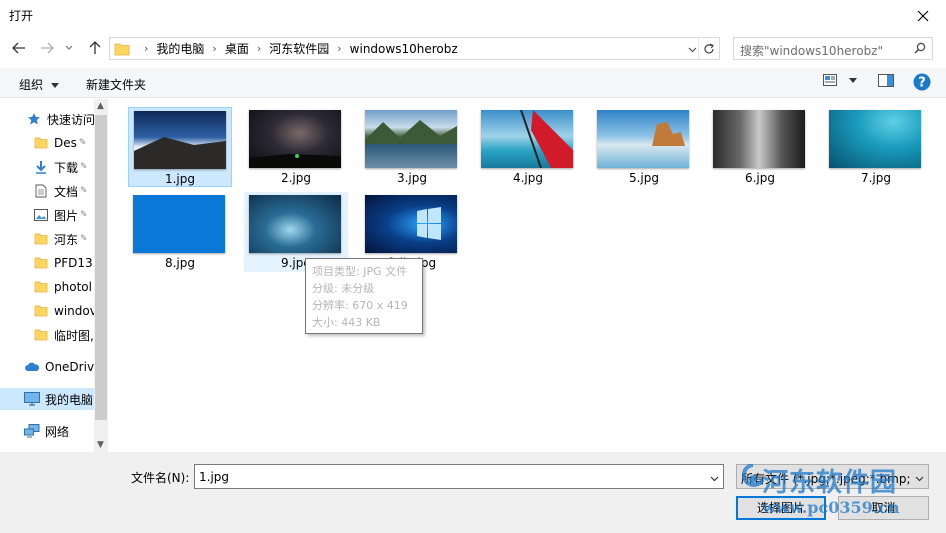  I want to click on breadcrumb: › 我的电脑 › 桌面 › 河东软件园 › windows10herobz, so click(297, 48).